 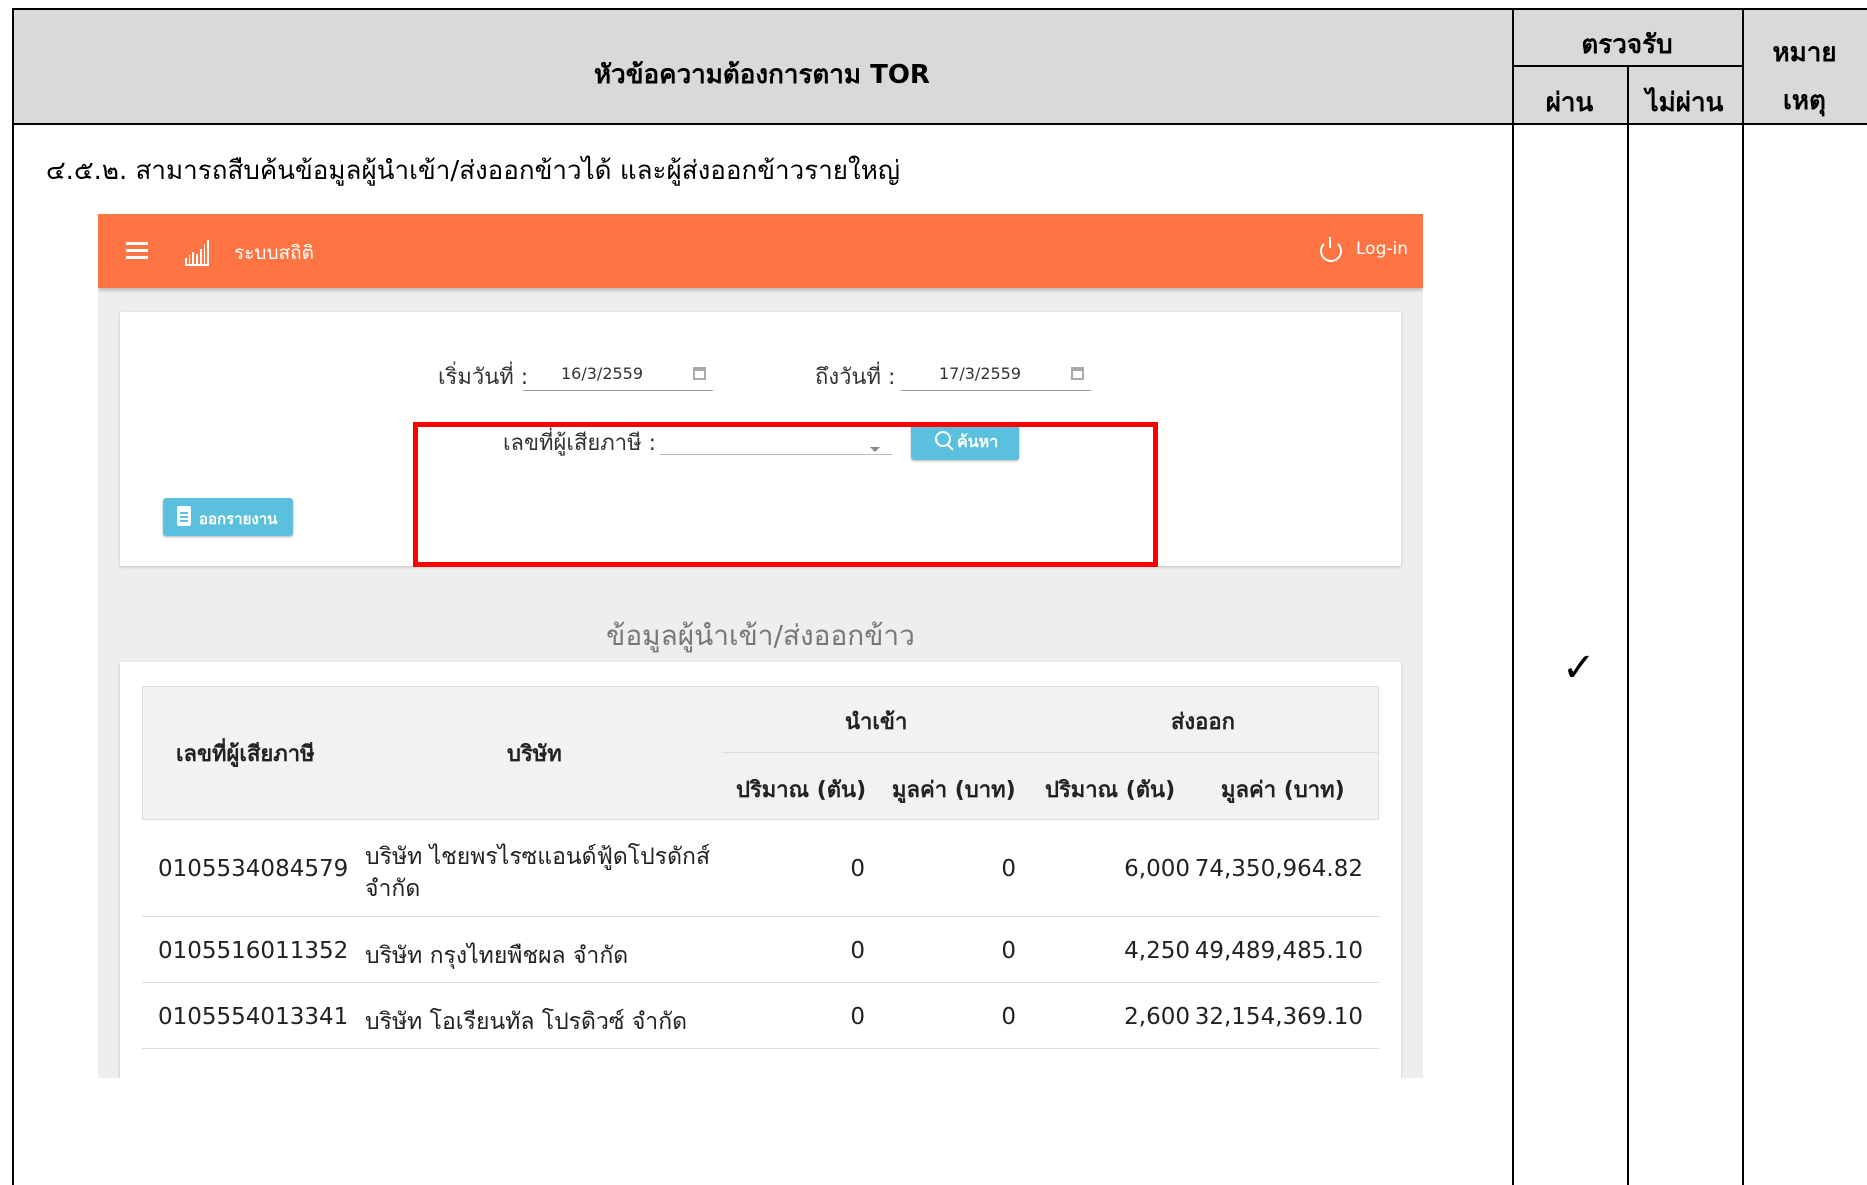 What do you see at coordinates (1569, 103) in the screenshot?
I see `pass-header: ผ่าน` at bounding box center [1569, 103].